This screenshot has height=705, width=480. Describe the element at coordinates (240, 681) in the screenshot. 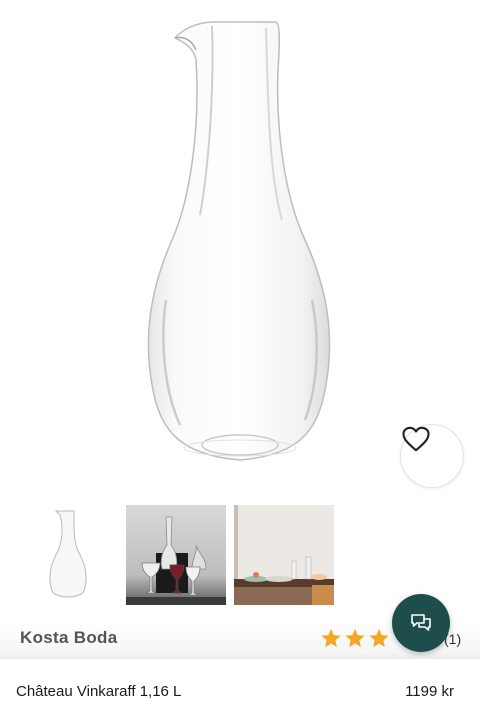

I see `product-bottom-bar: Château Vinkaraff 1,16 L 1199 kr` at that location.